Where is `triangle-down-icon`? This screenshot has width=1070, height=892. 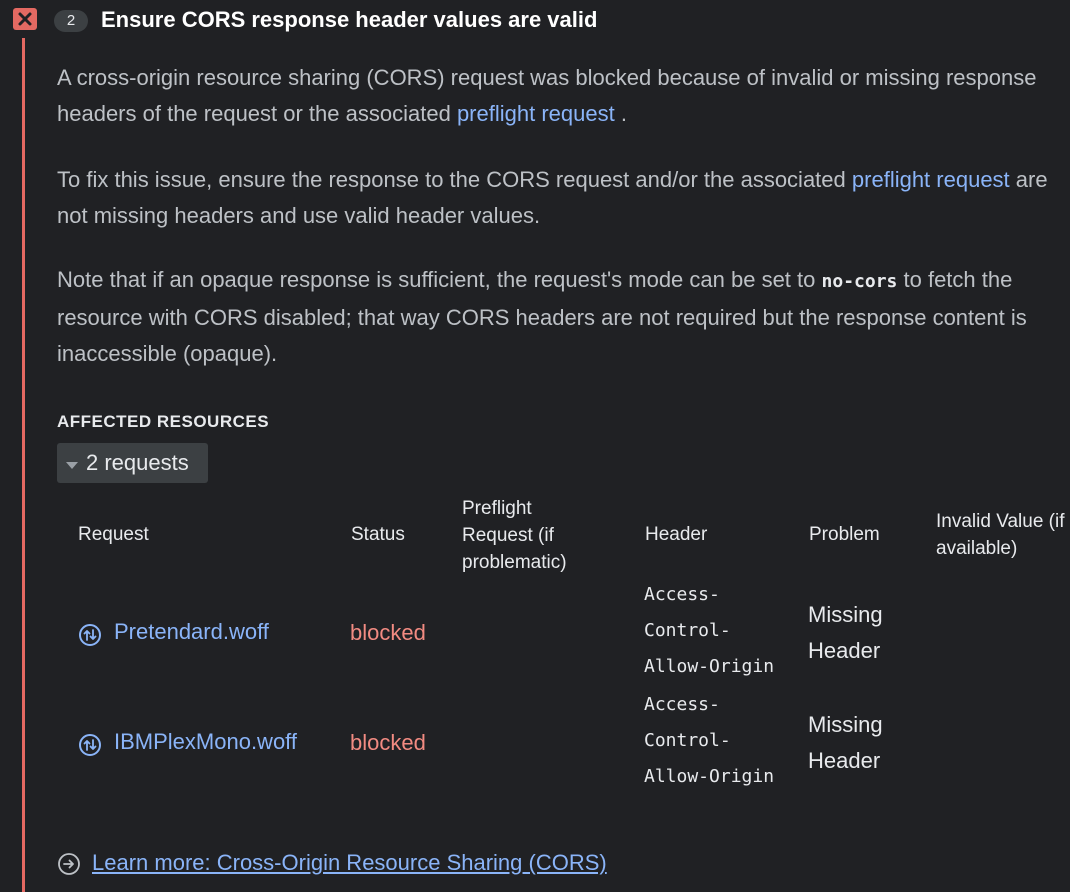
triangle-down-icon is located at coordinates (72, 465).